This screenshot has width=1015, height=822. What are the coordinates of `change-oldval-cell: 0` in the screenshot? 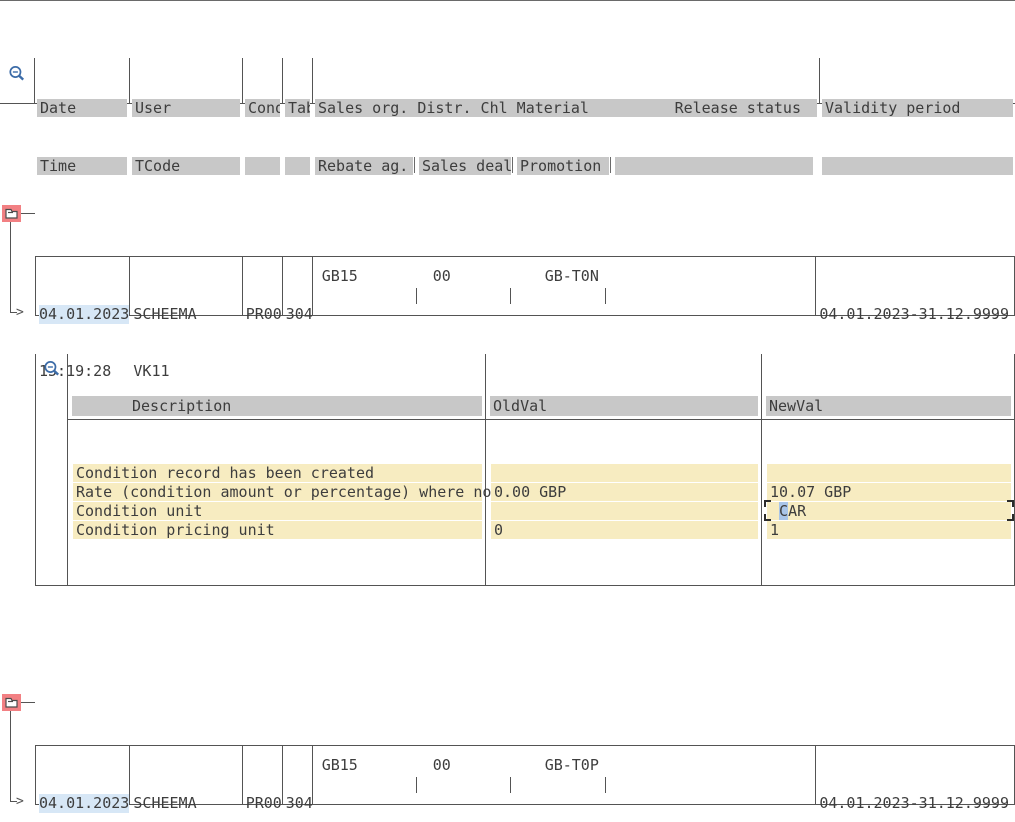 It's located at (624, 530).